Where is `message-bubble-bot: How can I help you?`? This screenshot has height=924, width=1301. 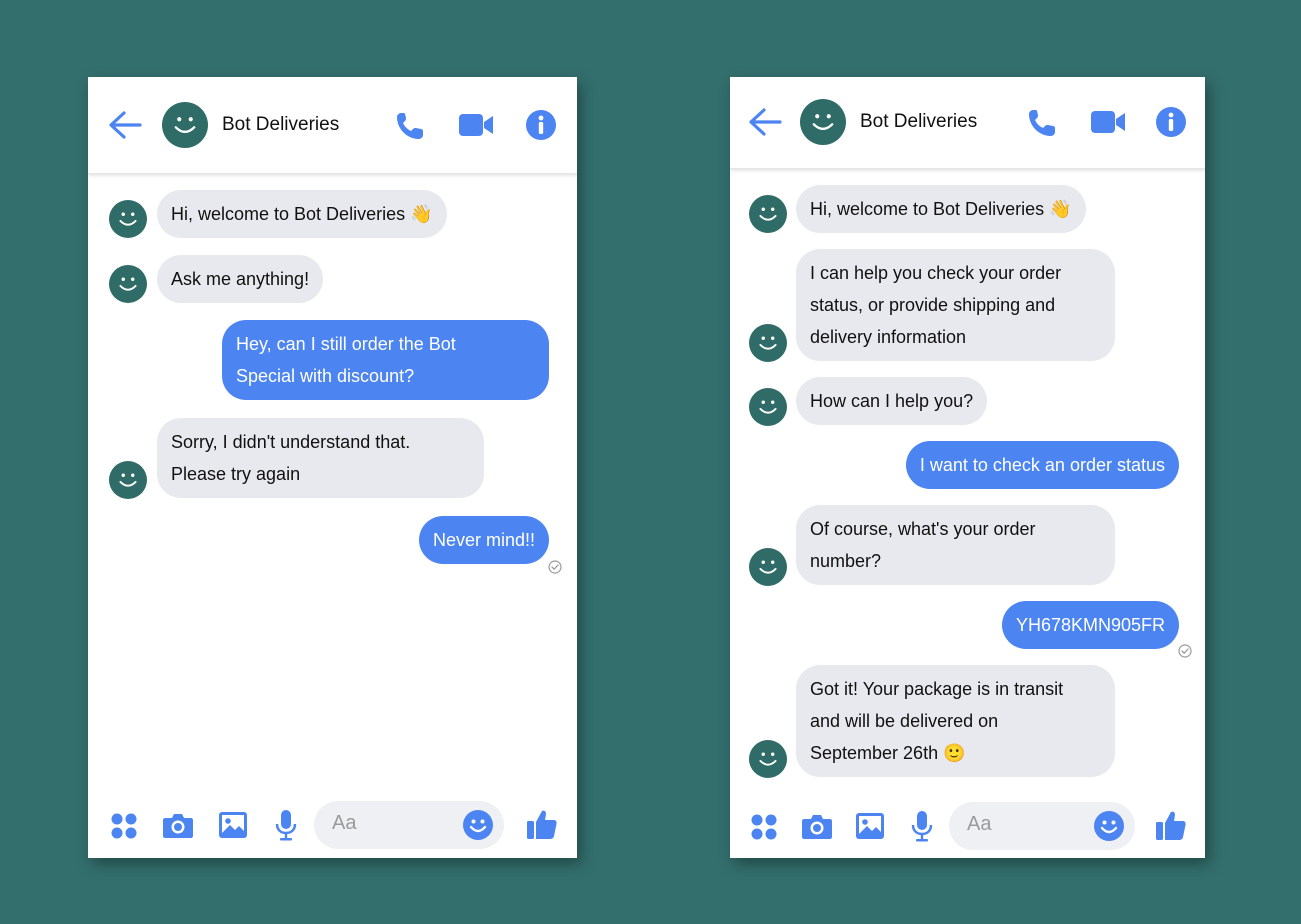 message-bubble-bot: How can I help you? is located at coordinates (892, 401).